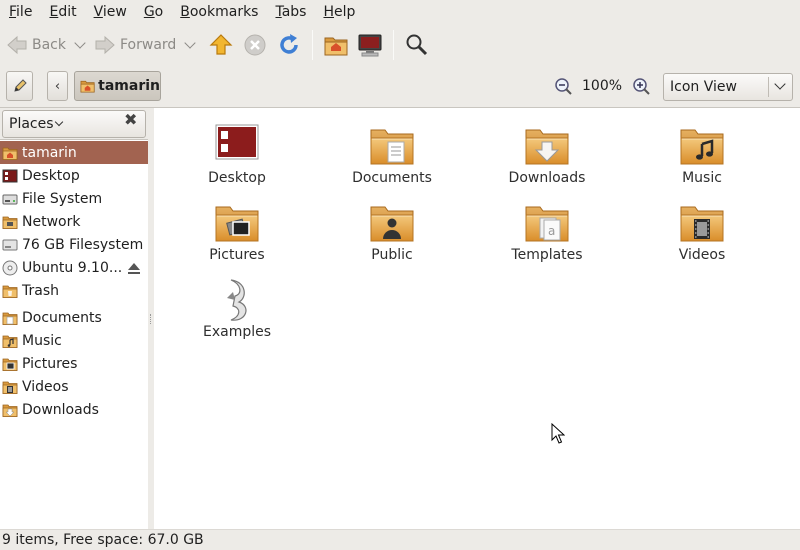 This screenshot has width=800, height=550. I want to click on menu-tabs: Tabs, so click(291, 12).